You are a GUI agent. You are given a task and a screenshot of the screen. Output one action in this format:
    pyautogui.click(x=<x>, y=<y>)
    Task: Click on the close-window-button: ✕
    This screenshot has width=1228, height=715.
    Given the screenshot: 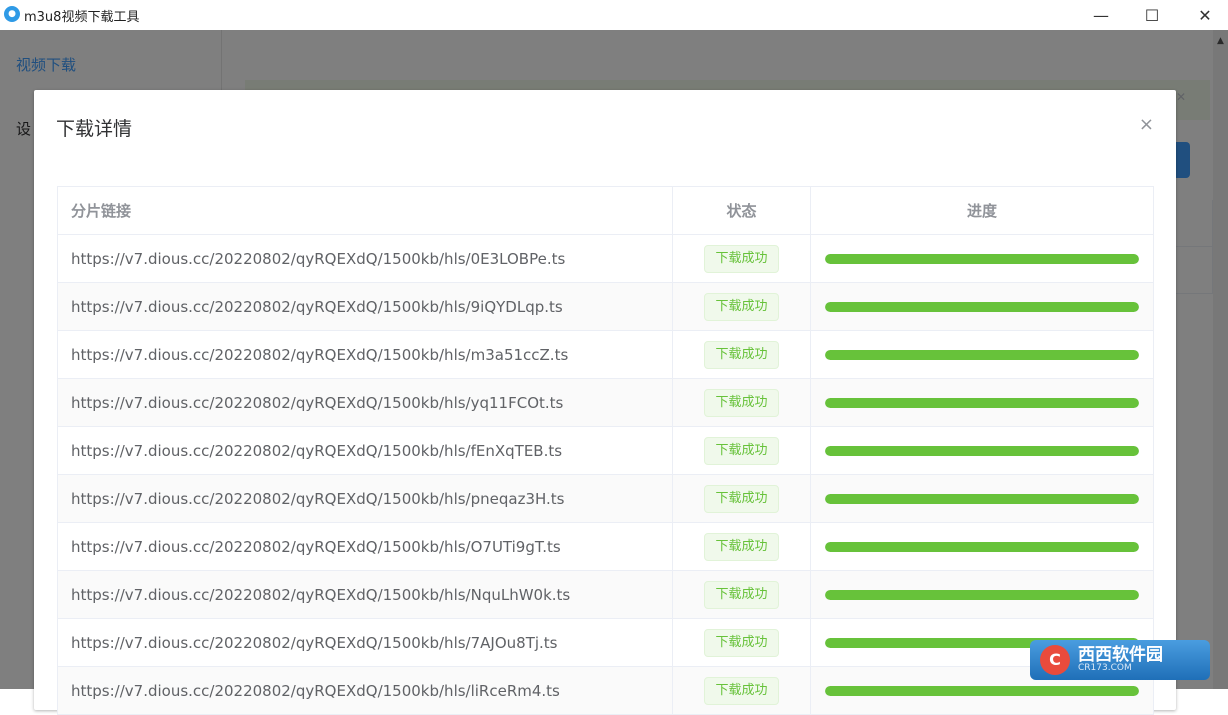 What is the action you would take?
    pyautogui.click(x=1205, y=15)
    